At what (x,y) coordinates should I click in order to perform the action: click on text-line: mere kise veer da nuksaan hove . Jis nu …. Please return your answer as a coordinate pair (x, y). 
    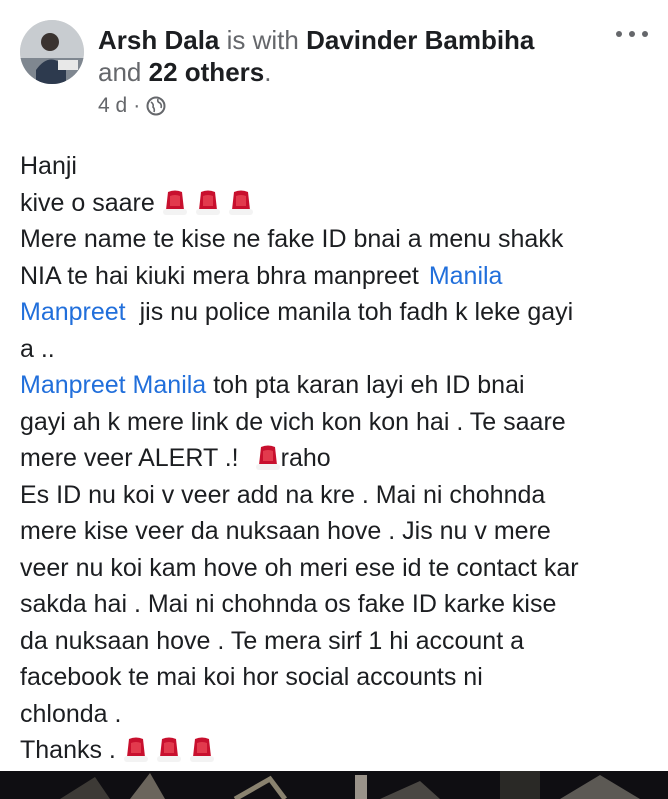
    Looking at the image, I should click on (285, 531).